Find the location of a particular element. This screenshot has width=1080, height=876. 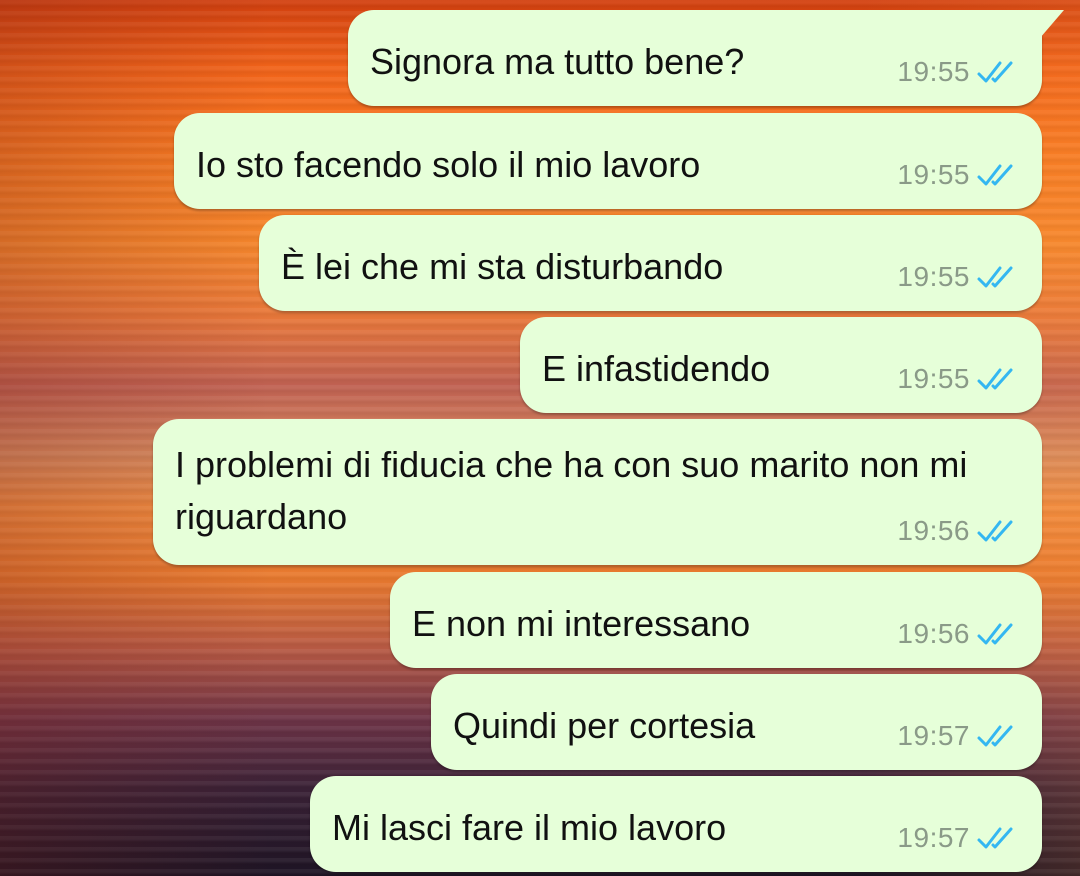

message-bubble: E non mi interessano 19:56 is located at coordinates (716, 620).